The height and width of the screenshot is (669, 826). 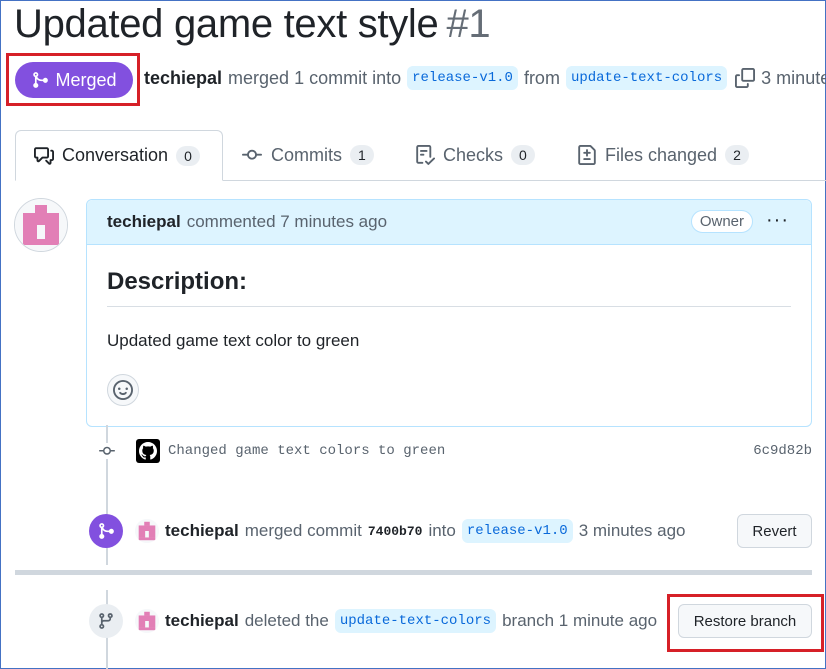 What do you see at coordinates (147, 531) in the screenshot?
I see `merge-event-avatar` at bounding box center [147, 531].